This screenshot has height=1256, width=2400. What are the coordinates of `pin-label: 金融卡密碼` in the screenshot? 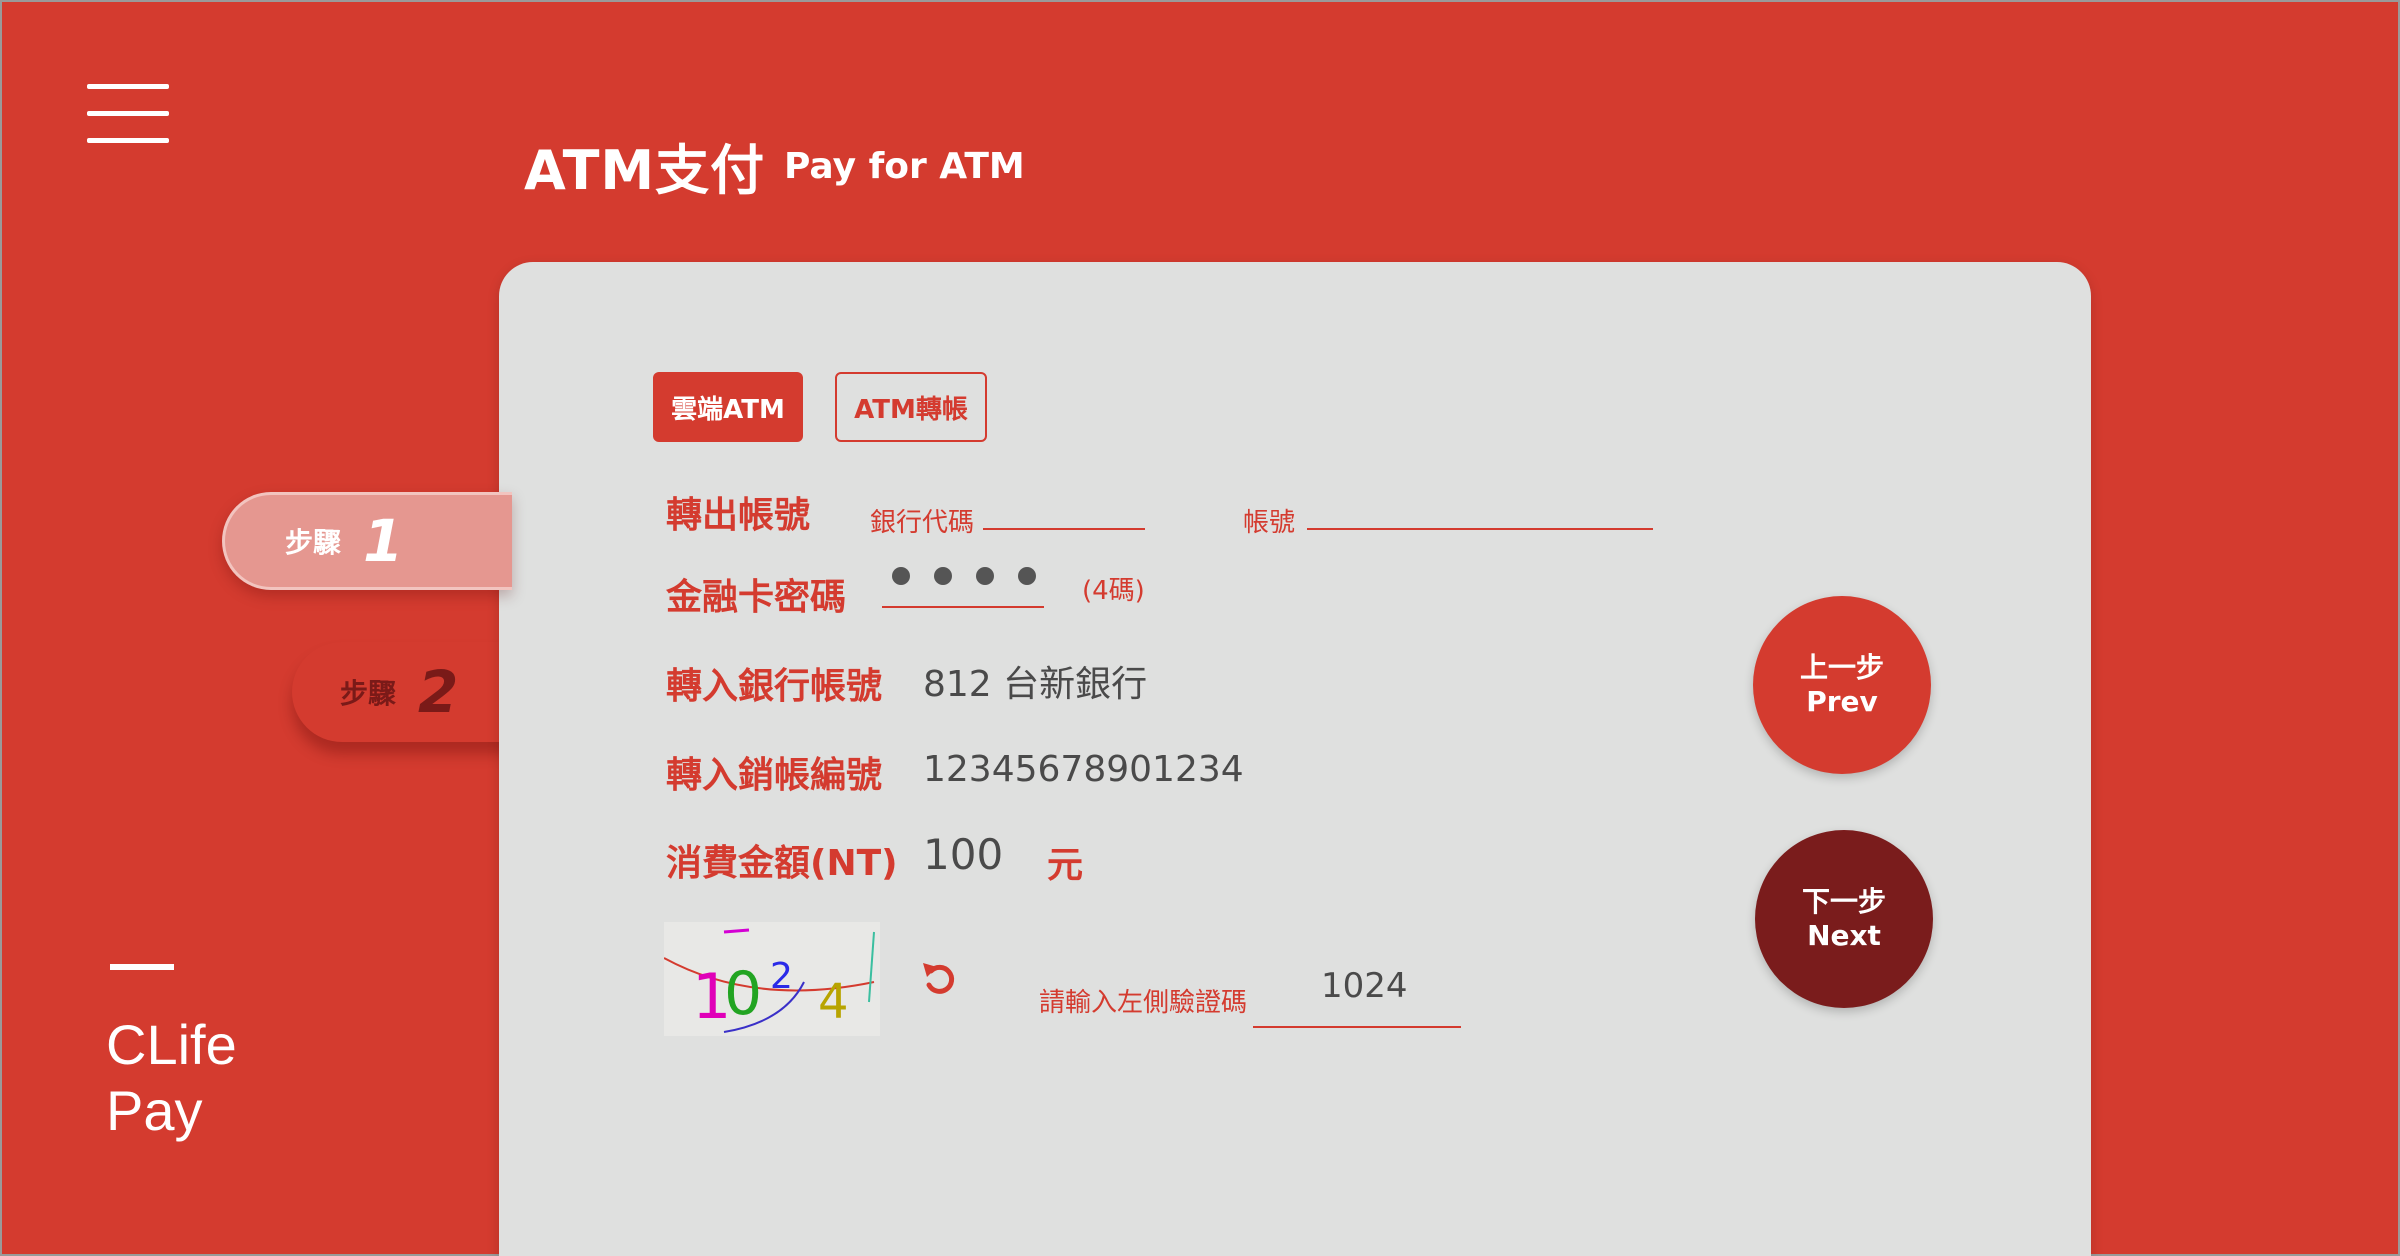 It's located at (756, 597).